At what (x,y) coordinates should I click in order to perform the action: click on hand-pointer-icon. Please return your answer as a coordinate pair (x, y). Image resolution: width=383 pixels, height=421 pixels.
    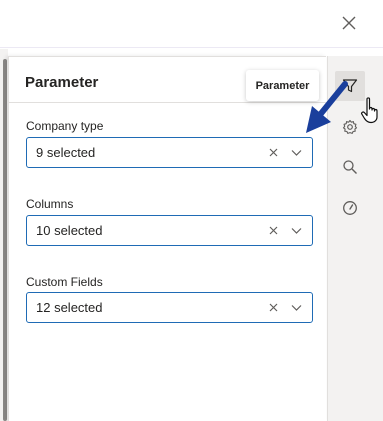
    Looking at the image, I should click on (369, 110).